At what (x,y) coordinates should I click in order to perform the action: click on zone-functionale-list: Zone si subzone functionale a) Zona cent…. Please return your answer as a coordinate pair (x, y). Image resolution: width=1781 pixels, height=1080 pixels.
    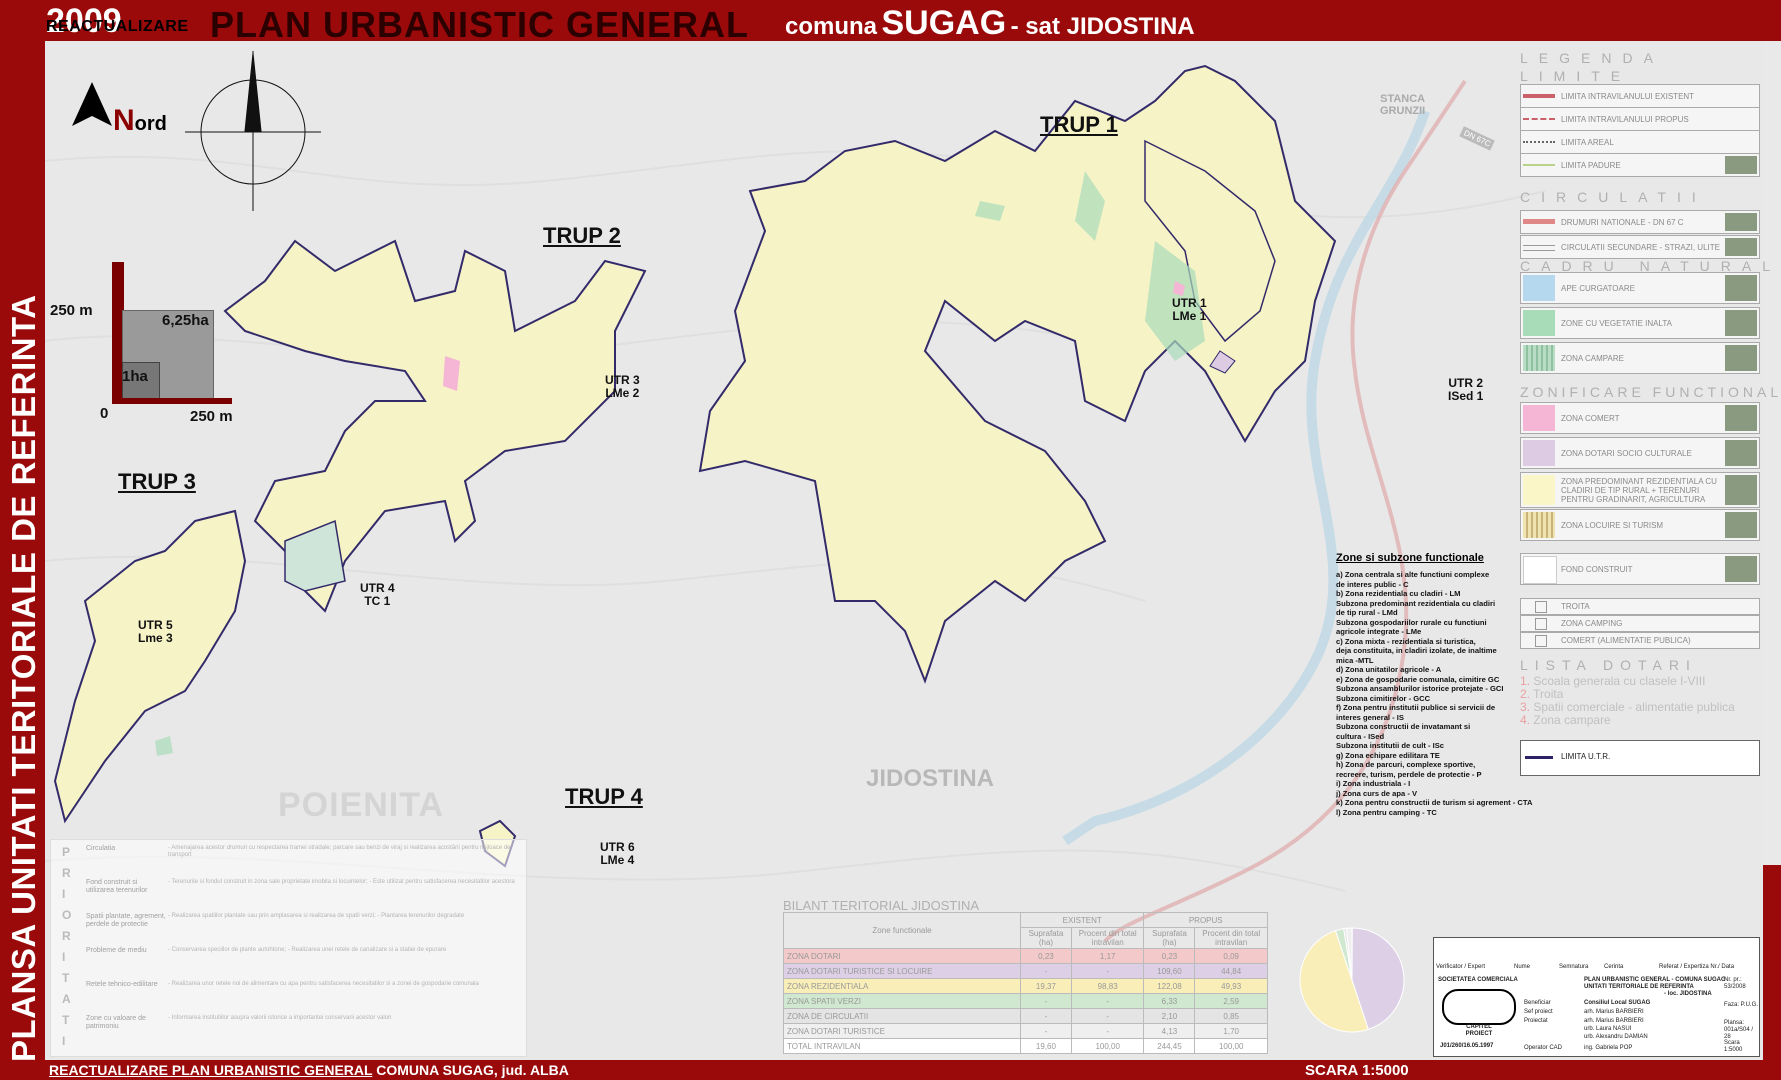
    Looking at the image, I should click on (1446, 684).